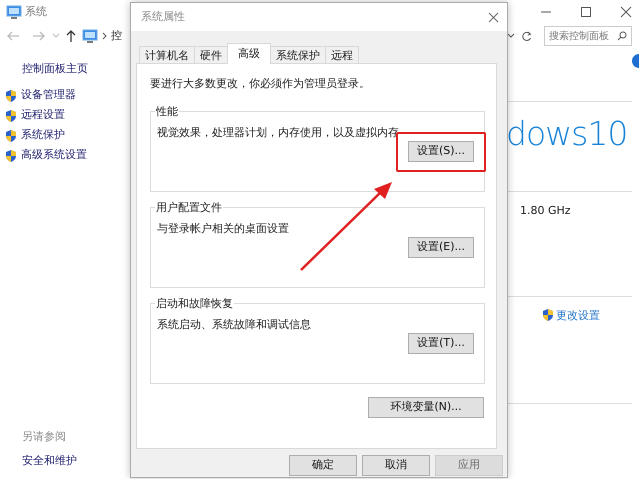 This screenshot has height=479, width=640. What do you see at coordinates (44, 437) in the screenshot?
I see `section-heading: 另请参阅` at bounding box center [44, 437].